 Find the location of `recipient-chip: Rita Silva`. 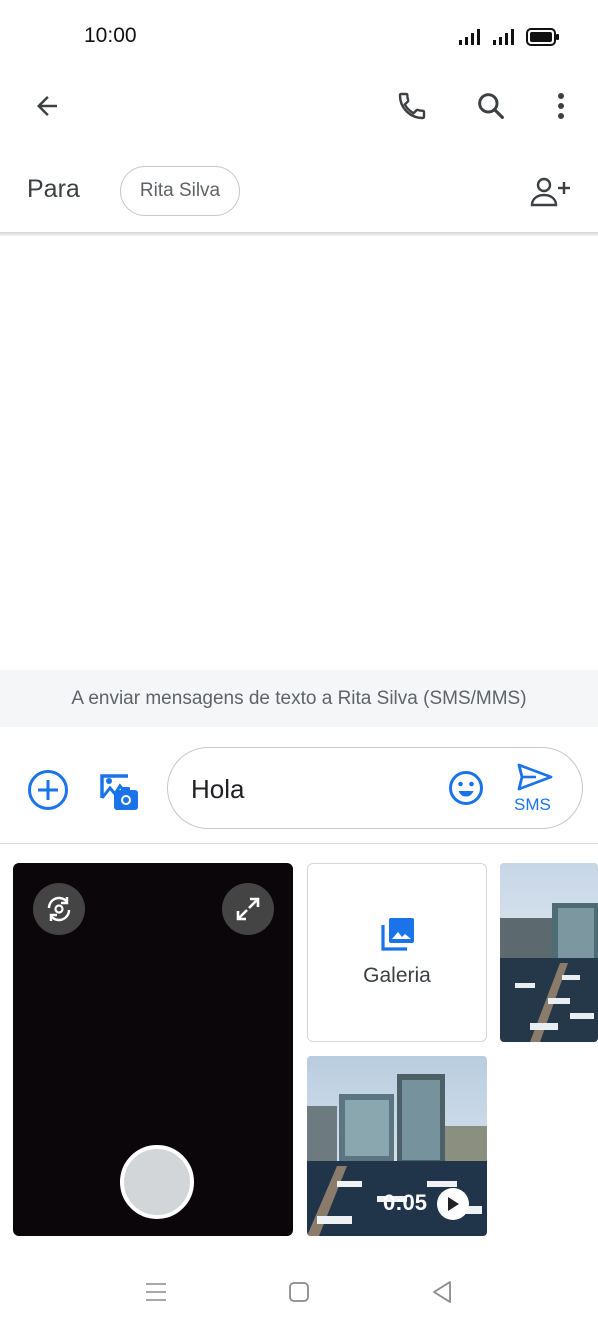

recipient-chip: Rita Silva is located at coordinates (180, 191).